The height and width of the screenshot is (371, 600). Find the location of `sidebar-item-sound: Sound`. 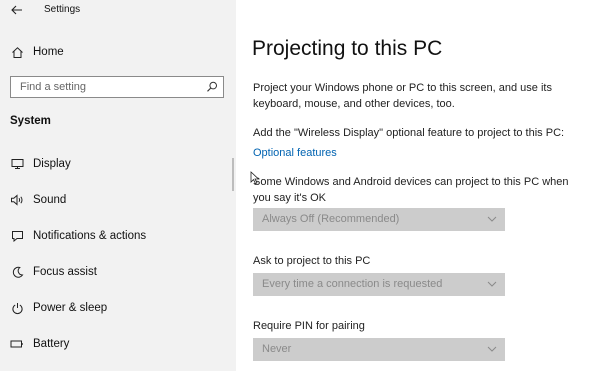

sidebar-item-sound: Sound is located at coordinates (118, 200).